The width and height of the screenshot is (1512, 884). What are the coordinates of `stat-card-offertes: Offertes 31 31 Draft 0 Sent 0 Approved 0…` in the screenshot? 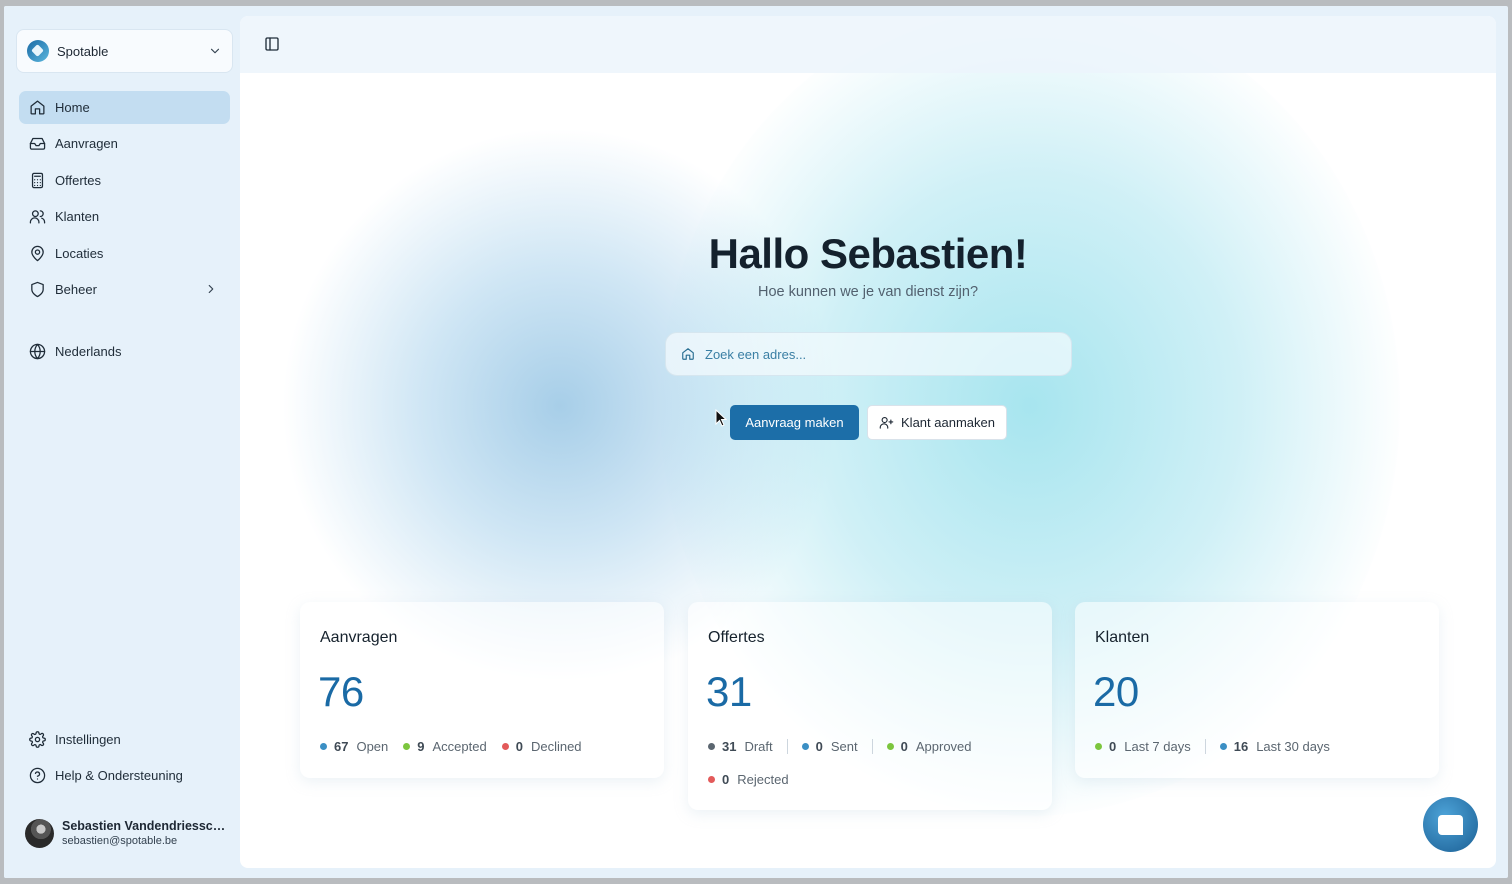 It's located at (870, 706).